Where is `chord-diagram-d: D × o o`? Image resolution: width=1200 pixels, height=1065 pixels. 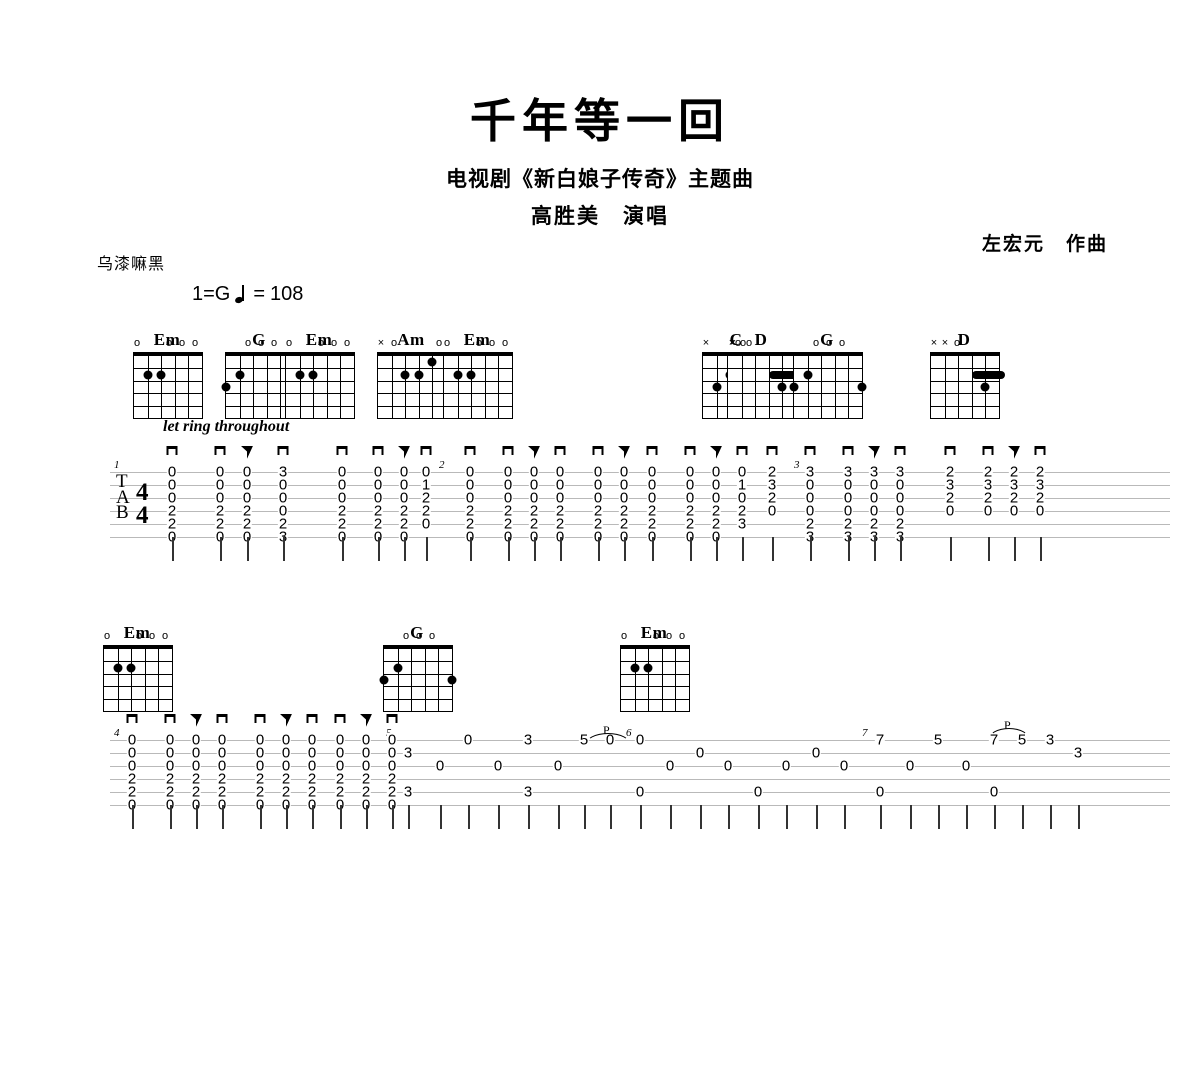 chord-diagram-d: D × o o is located at coordinates (764, 374).